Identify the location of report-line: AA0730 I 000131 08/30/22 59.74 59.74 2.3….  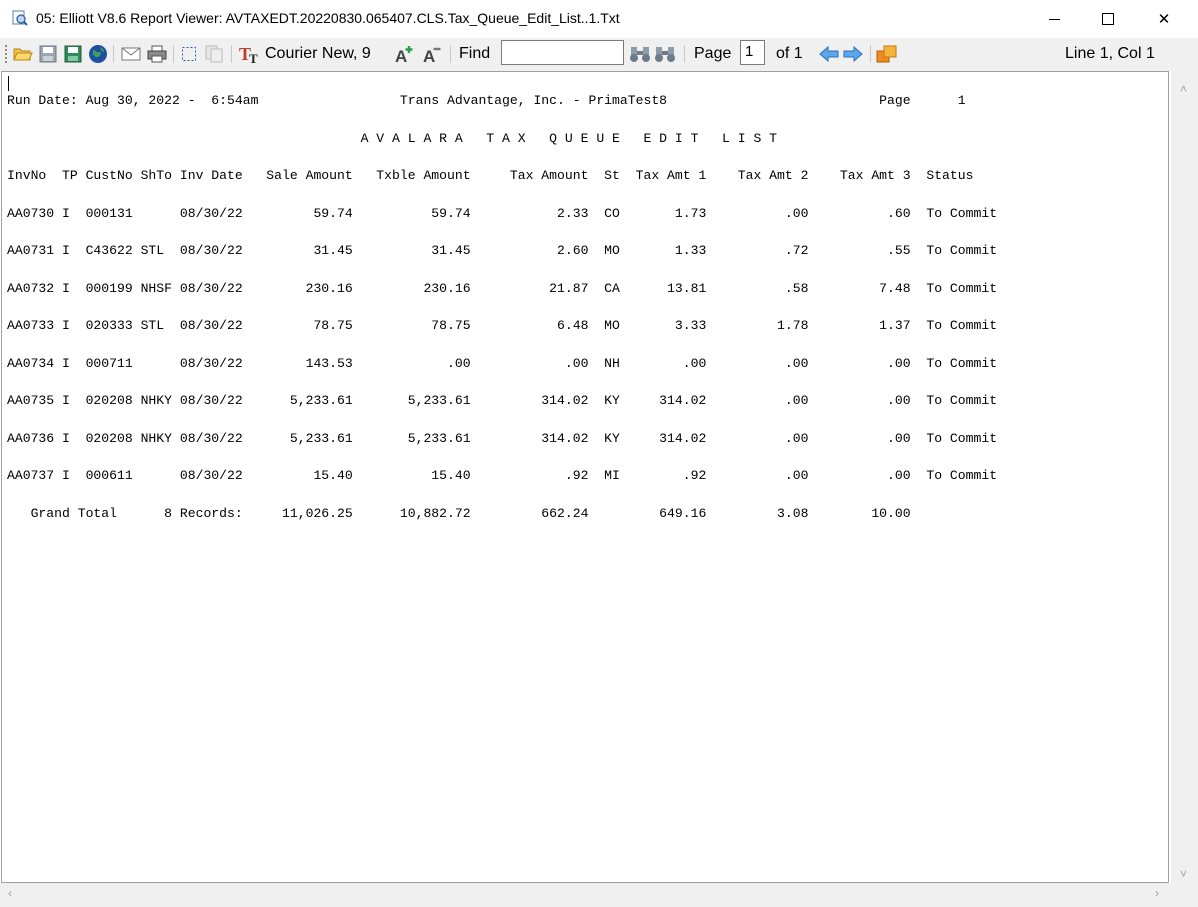
(502, 213).